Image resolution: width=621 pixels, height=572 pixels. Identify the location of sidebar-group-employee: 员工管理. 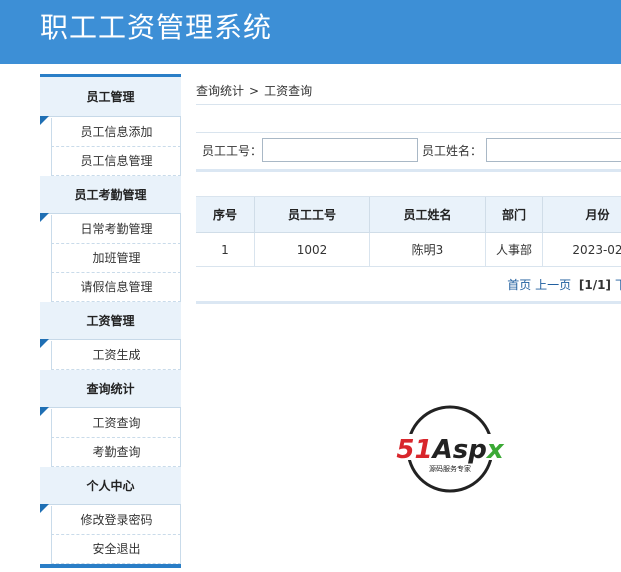
(110, 101).